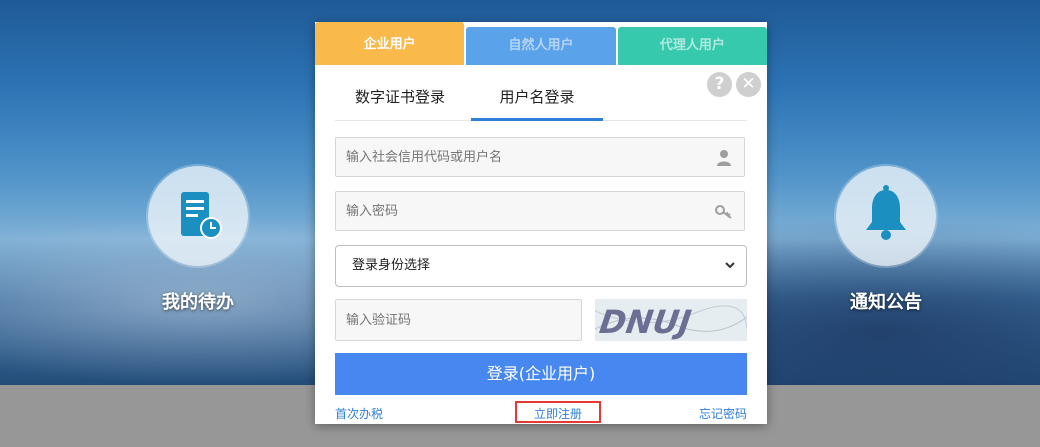 This screenshot has width=1040, height=447. Describe the element at coordinates (400, 100) in the screenshot. I see `tab-certificate-login: 数字证书登录` at that location.